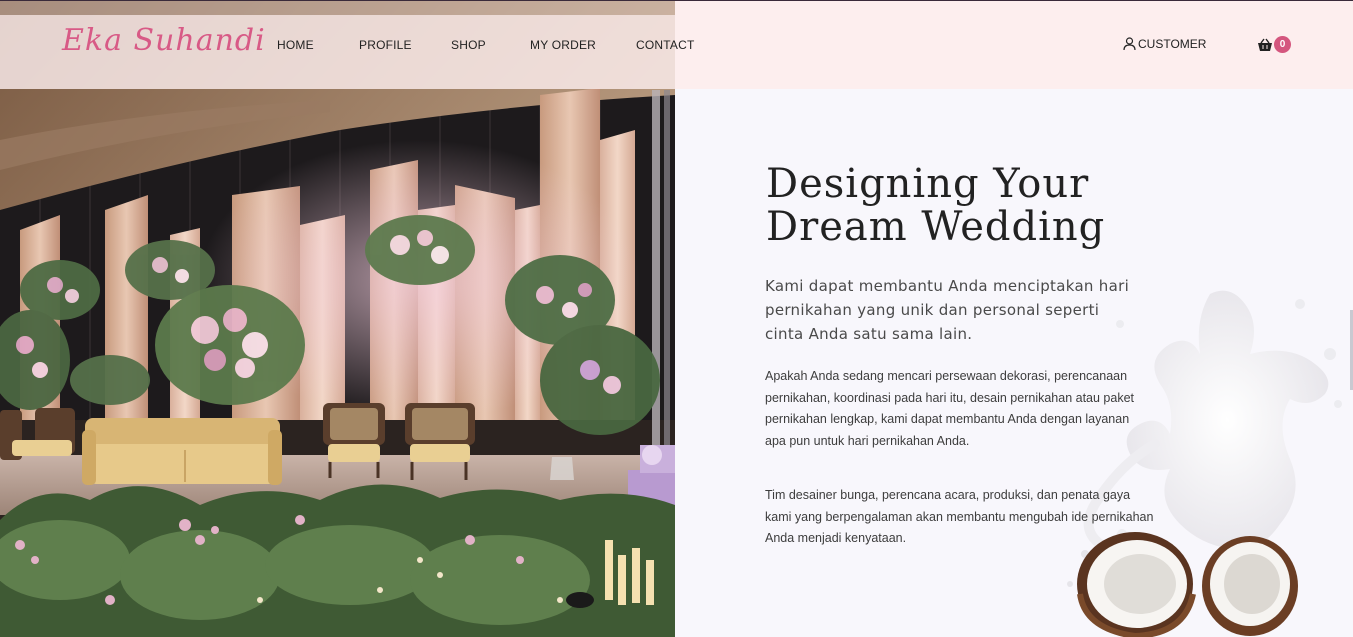 The height and width of the screenshot is (637, 1353). What do you see at coordinates (1014, 45) in the screenshot?
I see `header-right-bg` at bounding box center [1014, 45].